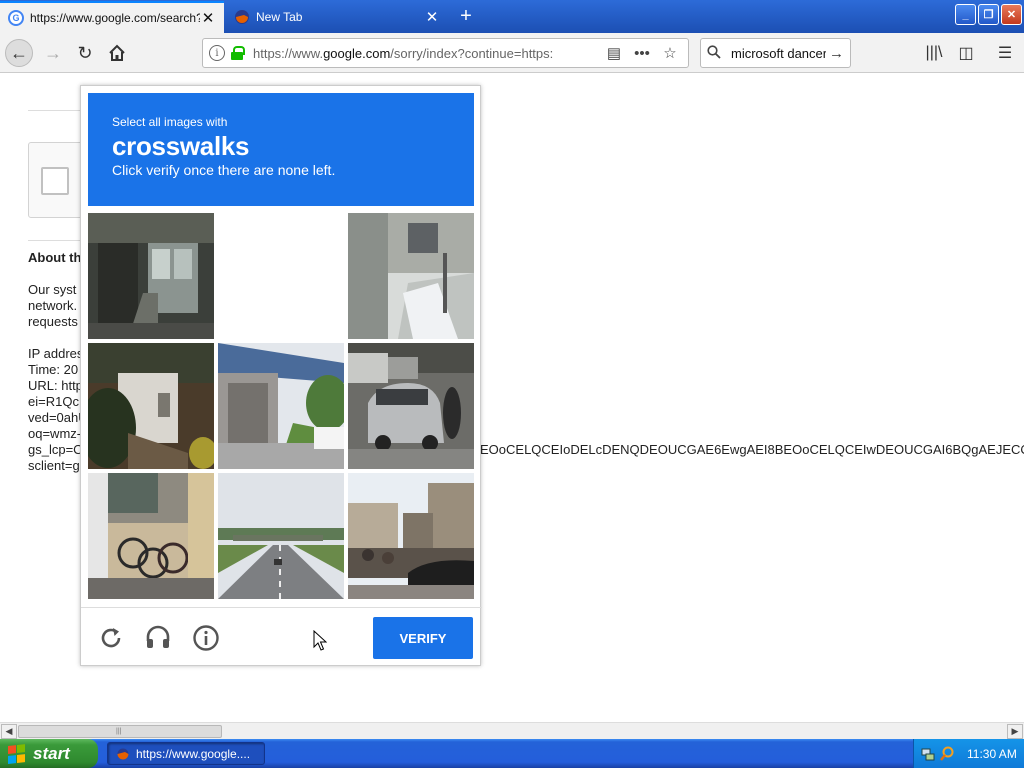  I want to click on back-arrow-icon: ←, so click(19, 53).